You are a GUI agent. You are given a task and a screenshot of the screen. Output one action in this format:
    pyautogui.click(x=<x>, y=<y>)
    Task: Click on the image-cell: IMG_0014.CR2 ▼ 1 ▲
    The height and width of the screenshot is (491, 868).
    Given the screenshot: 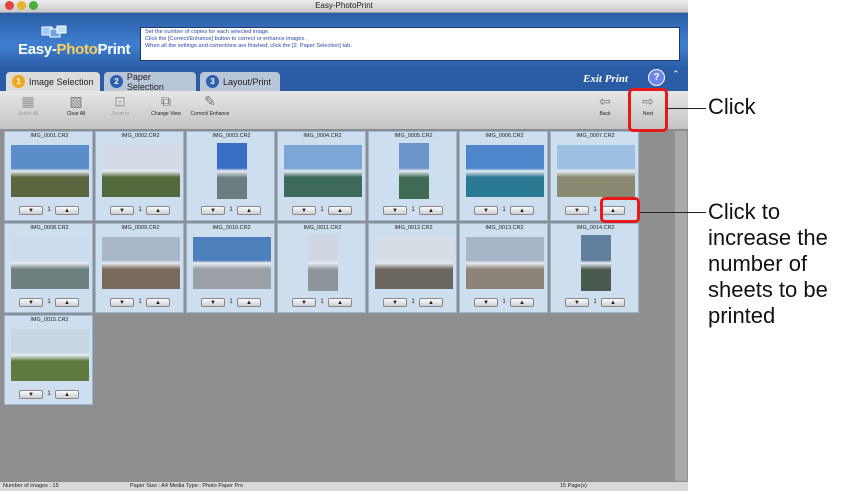 What is the action you would take?
    pyautogui.click(x=594, y=268)
    